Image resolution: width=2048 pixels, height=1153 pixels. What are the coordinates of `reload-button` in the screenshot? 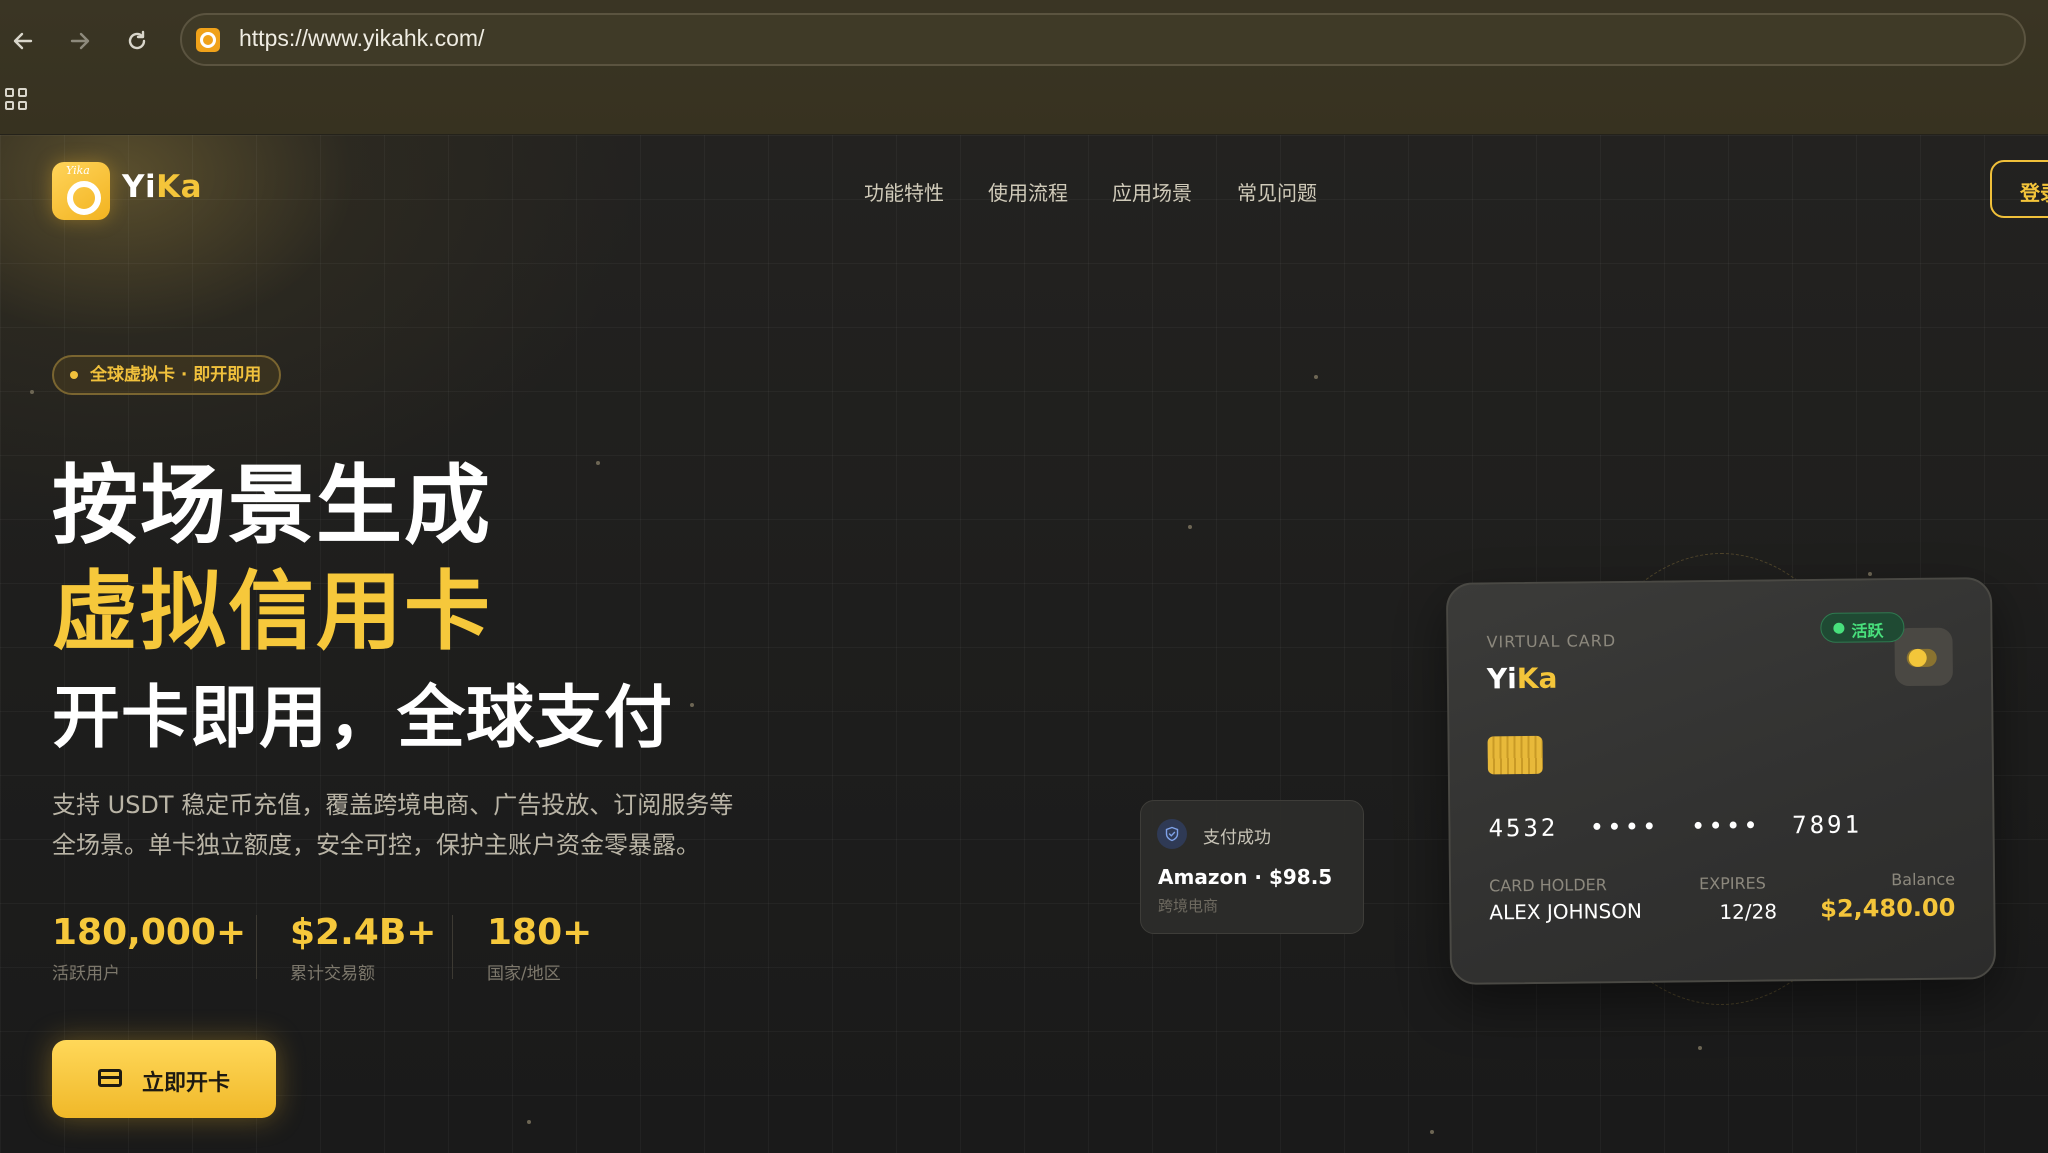 It's located at (137, 41).